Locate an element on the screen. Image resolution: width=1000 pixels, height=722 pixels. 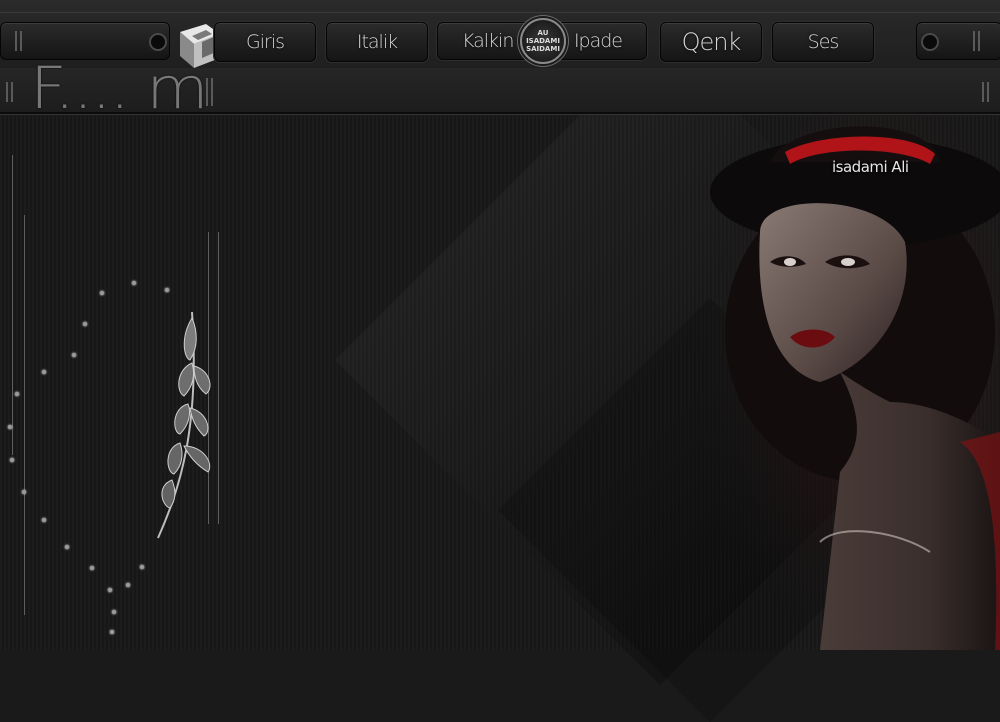
nav-item-label: Italik is located at coordinates (377, 42).